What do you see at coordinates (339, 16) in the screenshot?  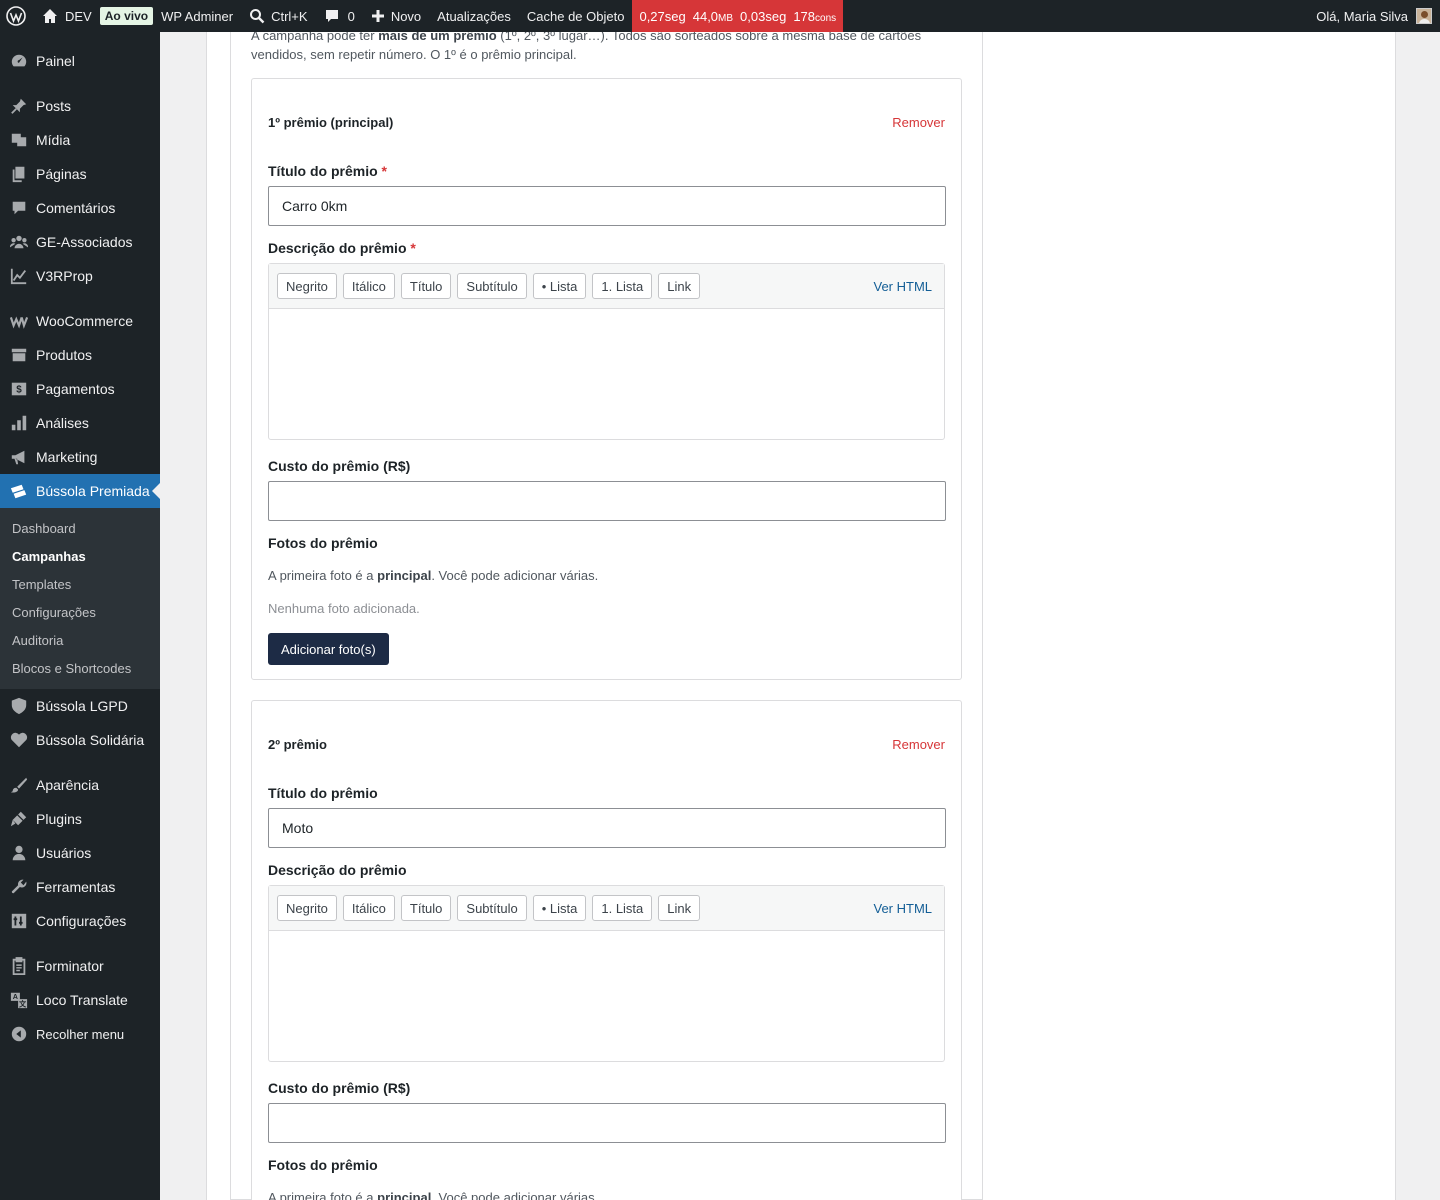 I see `comments-link: 0` at bounding box center [339, 16].